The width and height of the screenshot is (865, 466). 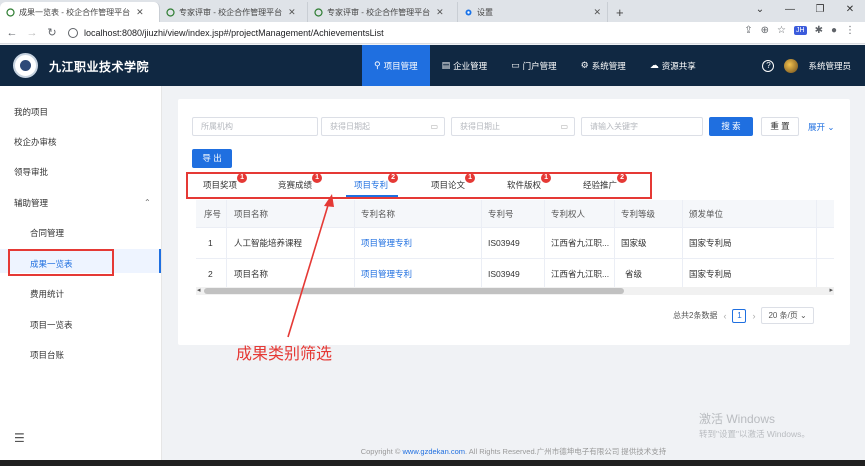 What do you see at coordinates (396, 65) in the screenshot?
I see `nav-project-management: ⚲ 项目管理` at bounding box center [396, 65].